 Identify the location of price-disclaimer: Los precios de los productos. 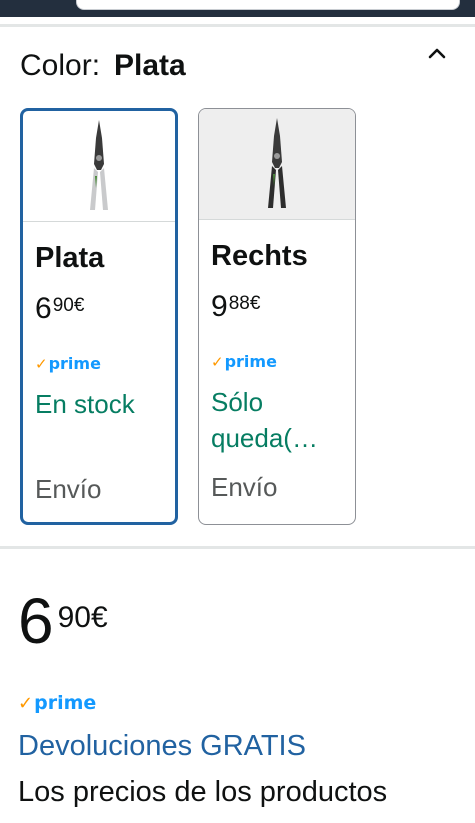
(203, 792).